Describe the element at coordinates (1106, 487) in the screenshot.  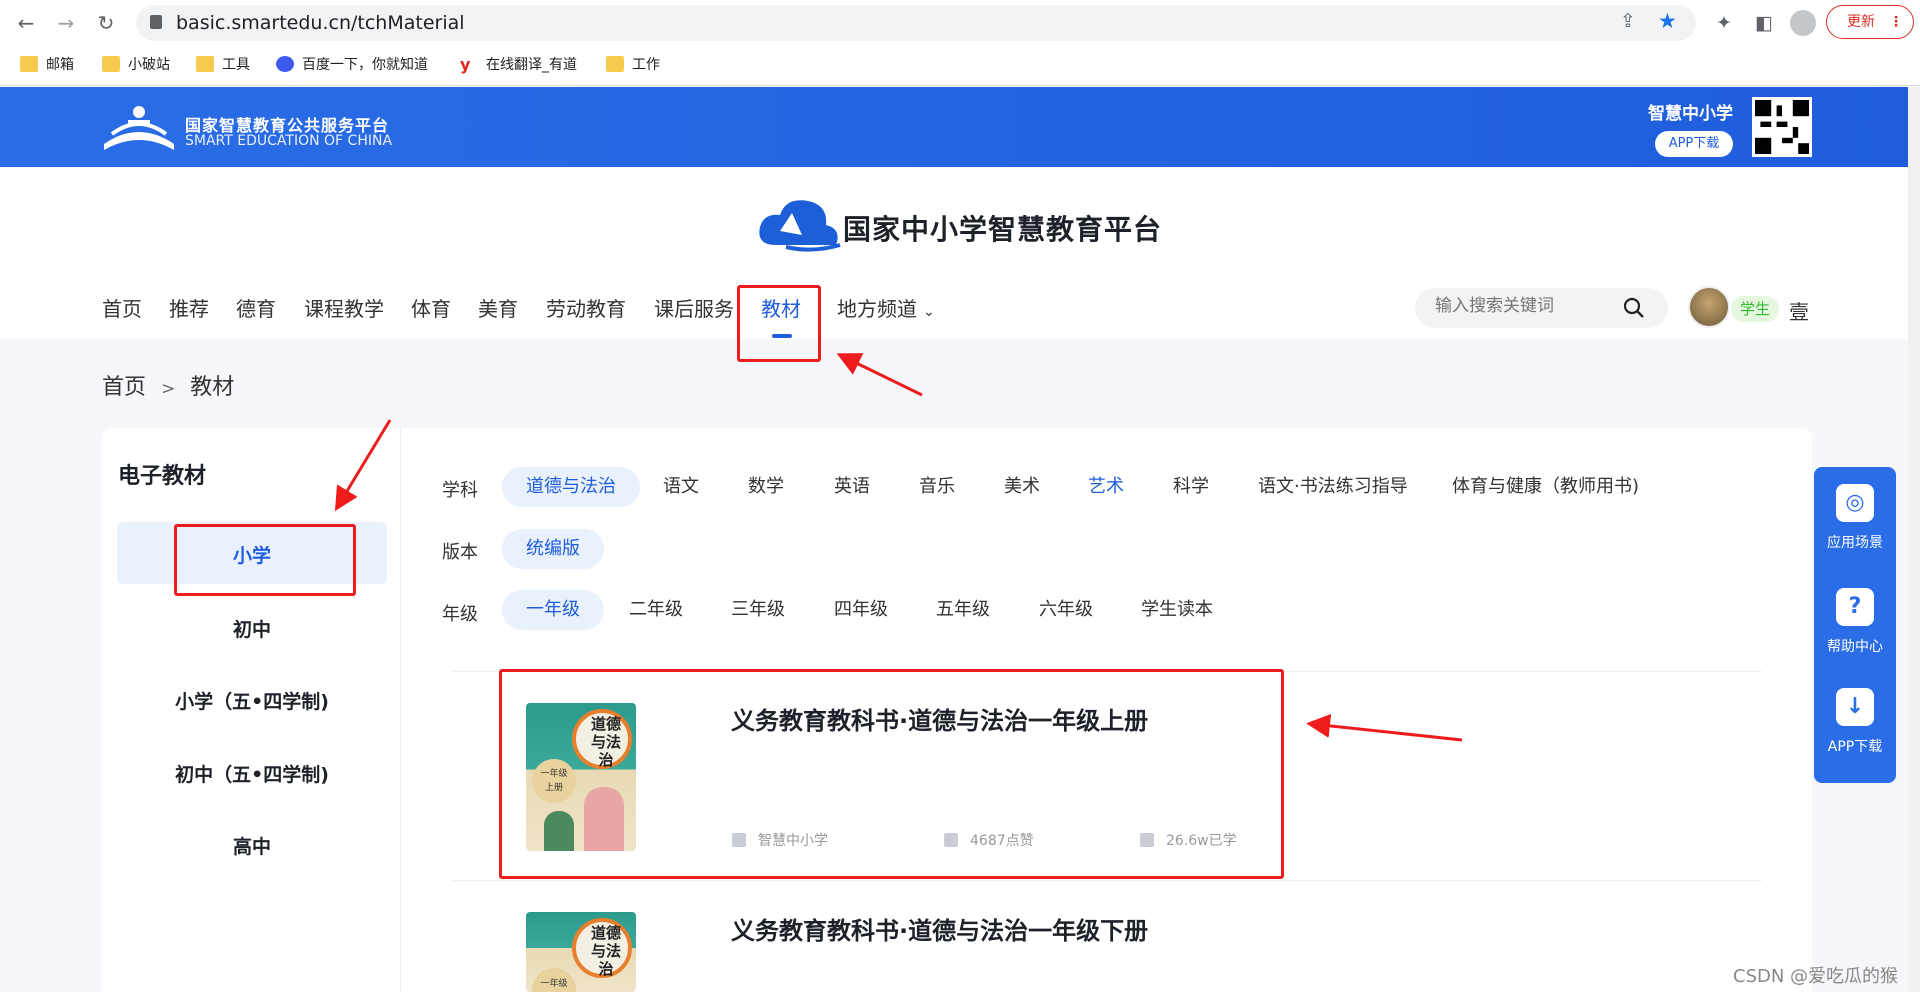
I see `subject-chip-art: 艺术` at that location.